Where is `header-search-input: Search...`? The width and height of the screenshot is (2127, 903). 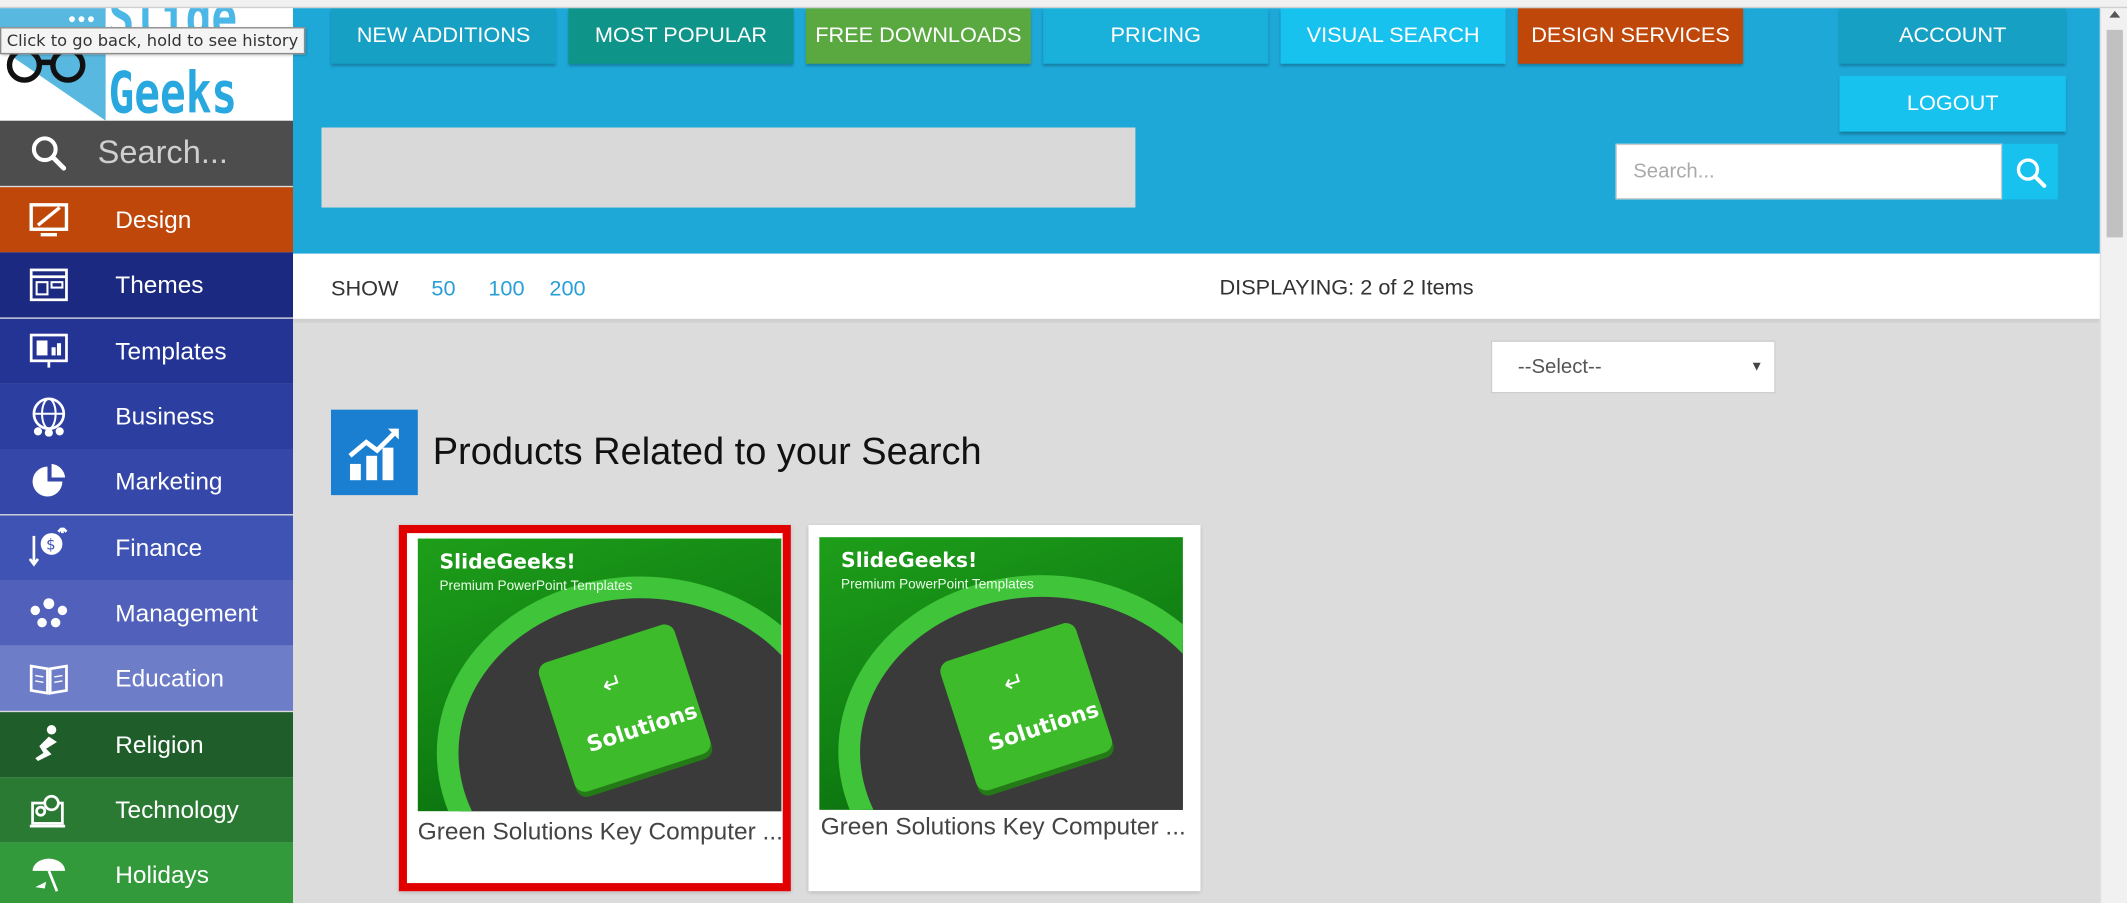
header-search-input: Search... is located at coordinates (1809, 171).